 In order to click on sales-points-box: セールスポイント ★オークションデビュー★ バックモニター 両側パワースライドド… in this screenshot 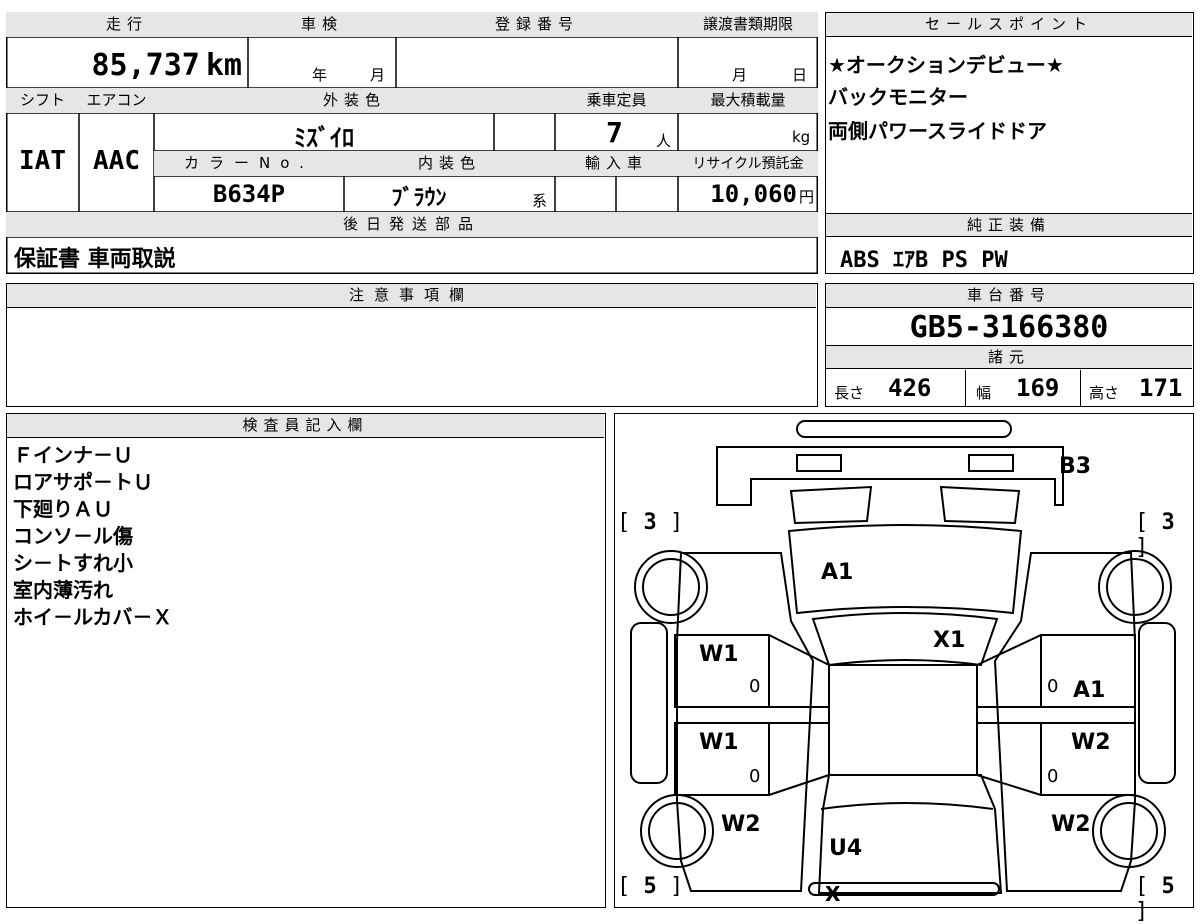, I will do `click(1009, 143)`.